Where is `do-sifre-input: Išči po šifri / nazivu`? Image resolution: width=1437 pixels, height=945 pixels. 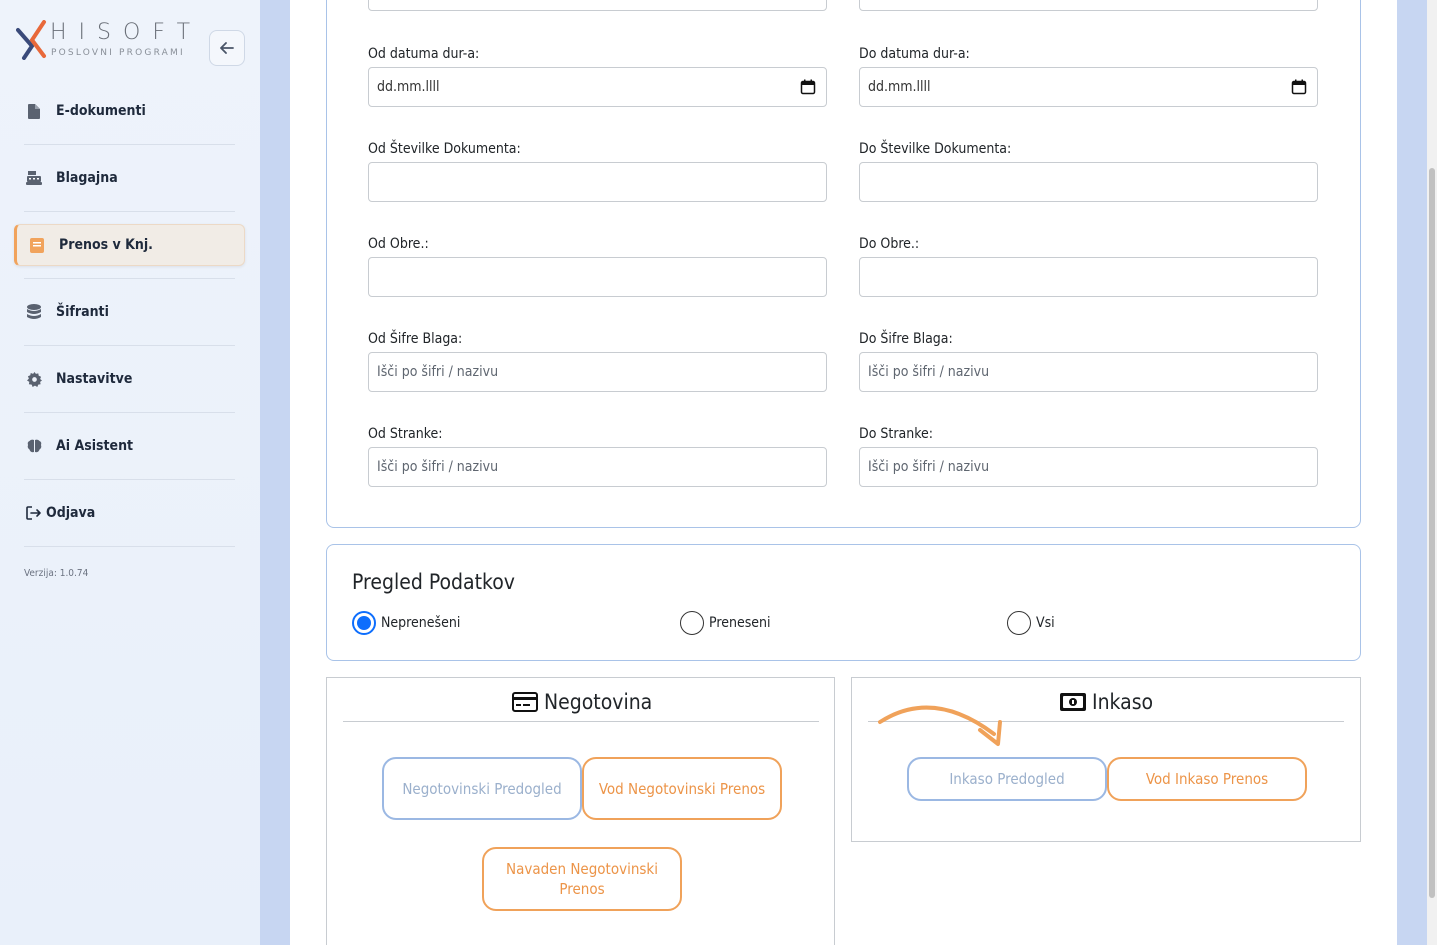
do-sifre-input: Išči po šifri / nazivu is located at coordinates (1088, 372).